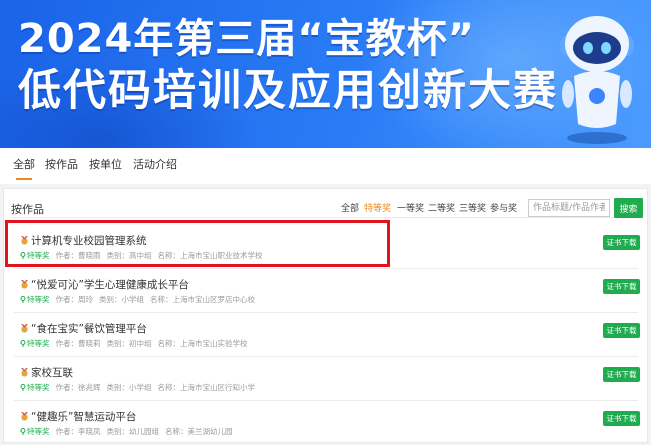 Image resolution: width=651 pixels, height=445 pixels. I want to click on tab-event-intro: 活动介绍, so click(155, 164).